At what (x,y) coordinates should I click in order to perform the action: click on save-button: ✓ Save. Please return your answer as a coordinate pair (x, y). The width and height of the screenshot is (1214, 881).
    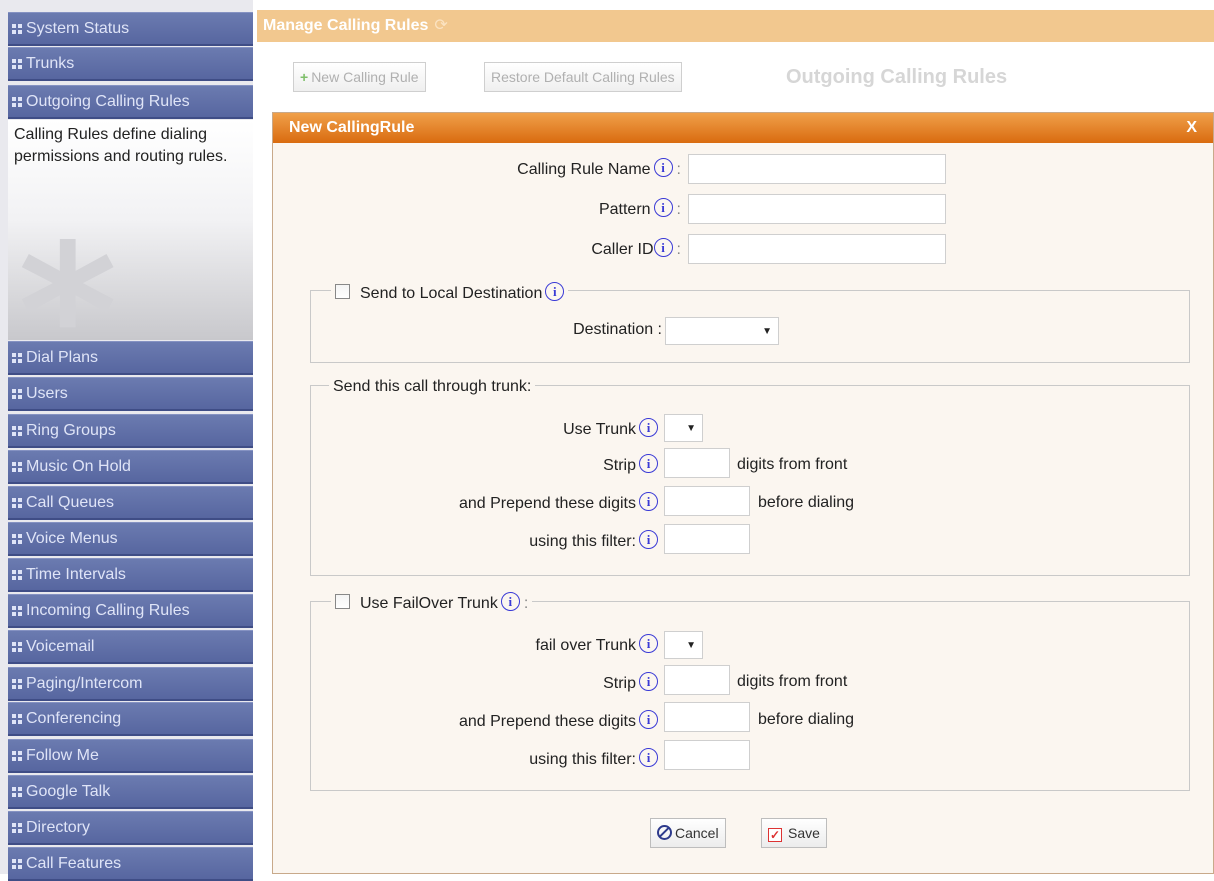
    Looking at the image, I should click on (794, 833).